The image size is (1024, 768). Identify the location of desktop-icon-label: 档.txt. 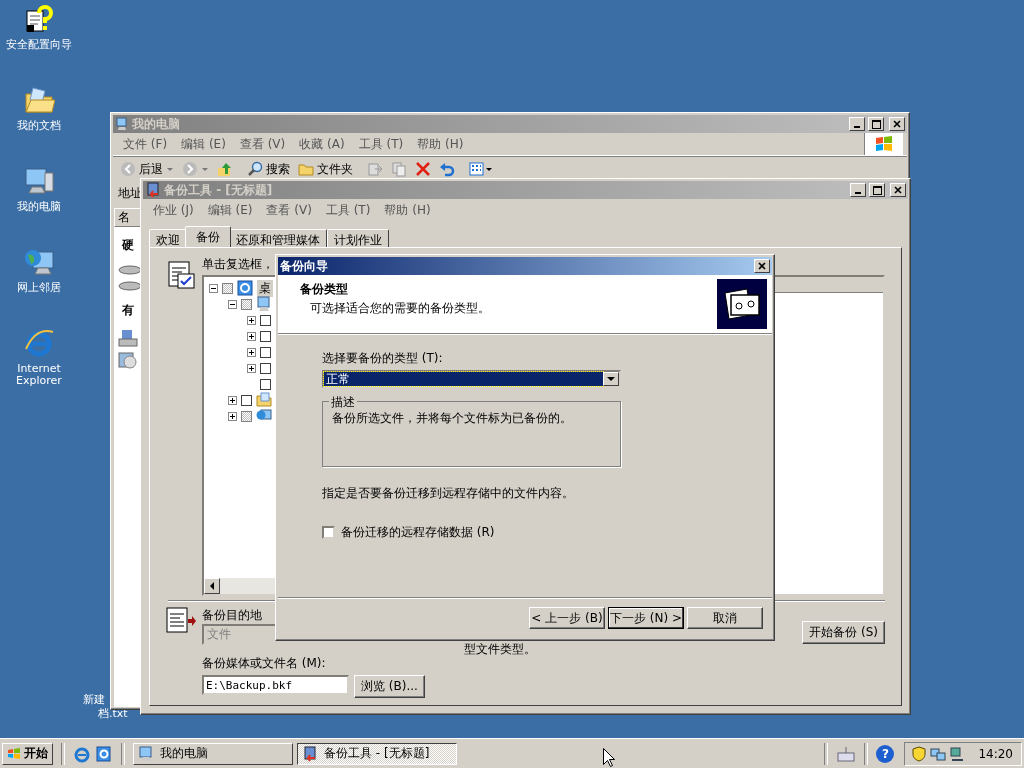
(113, 713).